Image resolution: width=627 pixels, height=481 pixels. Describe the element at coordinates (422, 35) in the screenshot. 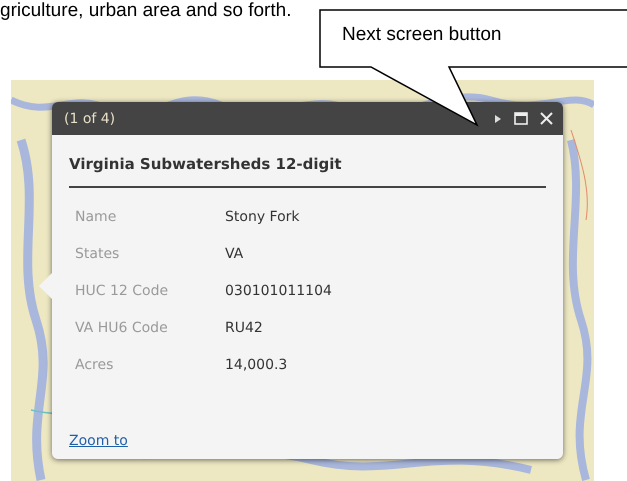

I see `callout-text: Next screen button` at that location.